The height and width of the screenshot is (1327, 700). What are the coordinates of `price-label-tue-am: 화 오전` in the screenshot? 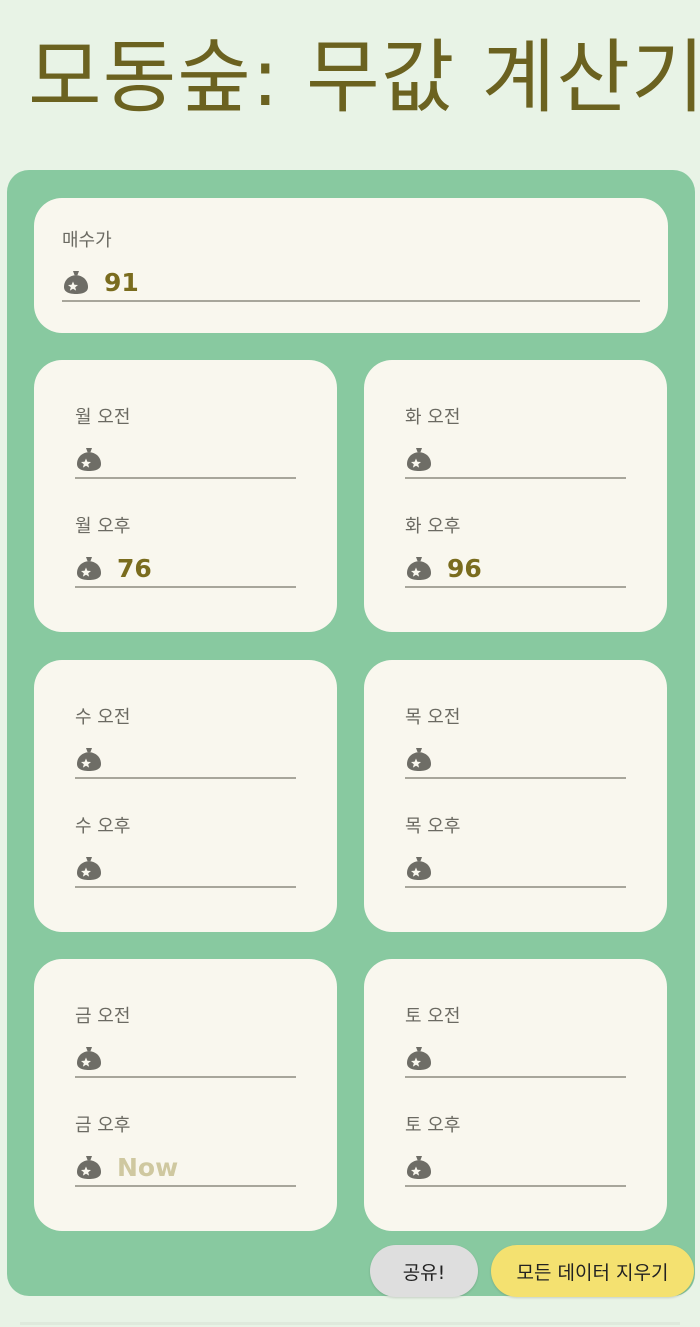 It's located at (433, 417).